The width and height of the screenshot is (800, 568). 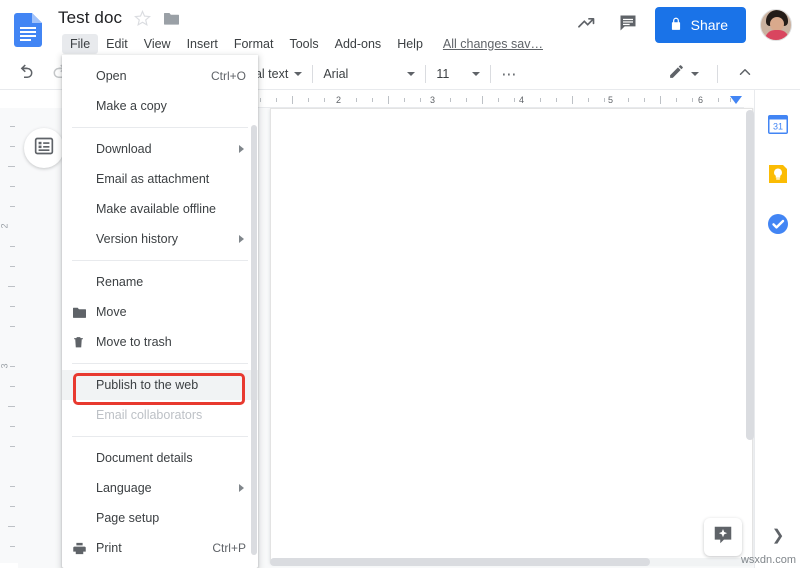 I want to click on share-button-label: Share, so click(x=709, y=25).